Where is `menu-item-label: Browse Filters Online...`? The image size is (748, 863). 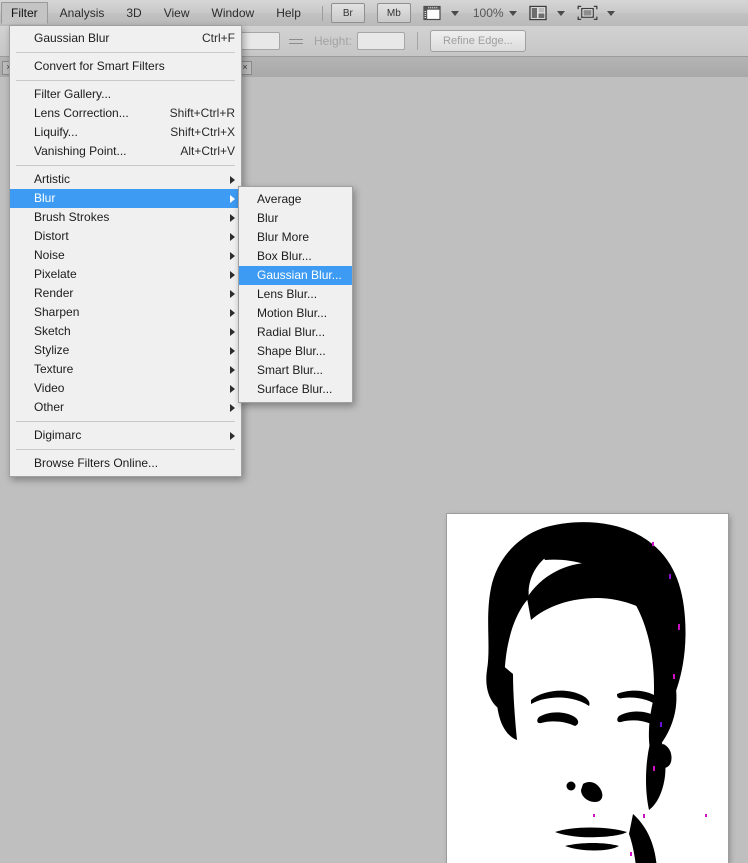
menu-item-label: Browse Filters Online... is located at coordinates (96, 463).